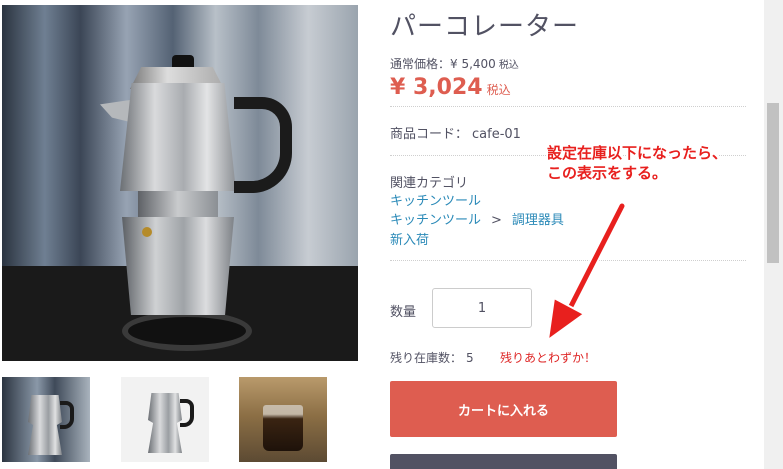 This screenshot has height=469, width=783. I want to click on spout-graphic, so click(115, 111).